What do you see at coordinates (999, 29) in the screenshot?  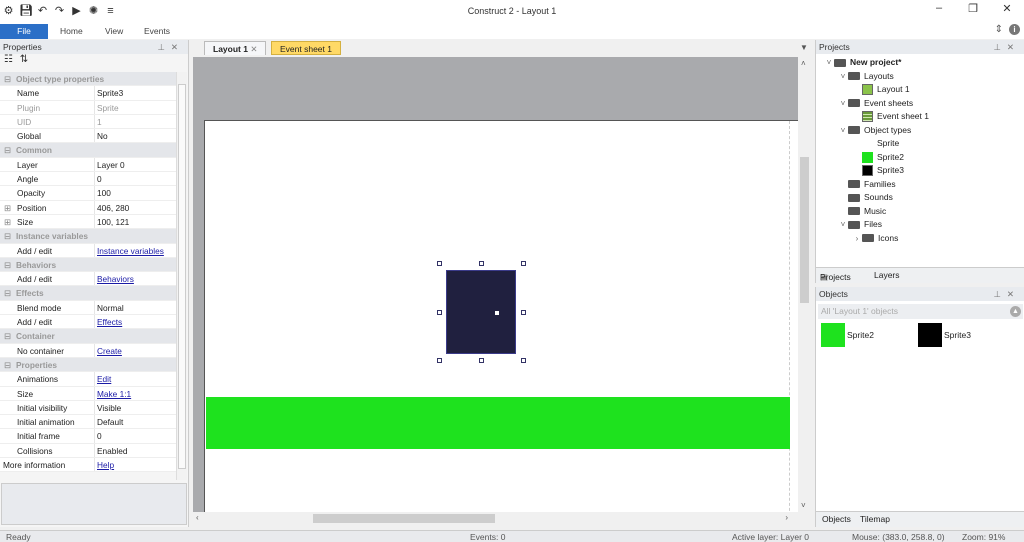 I see `ribbon-collapse-icon: ⇕` at bounding box center [999, 29].